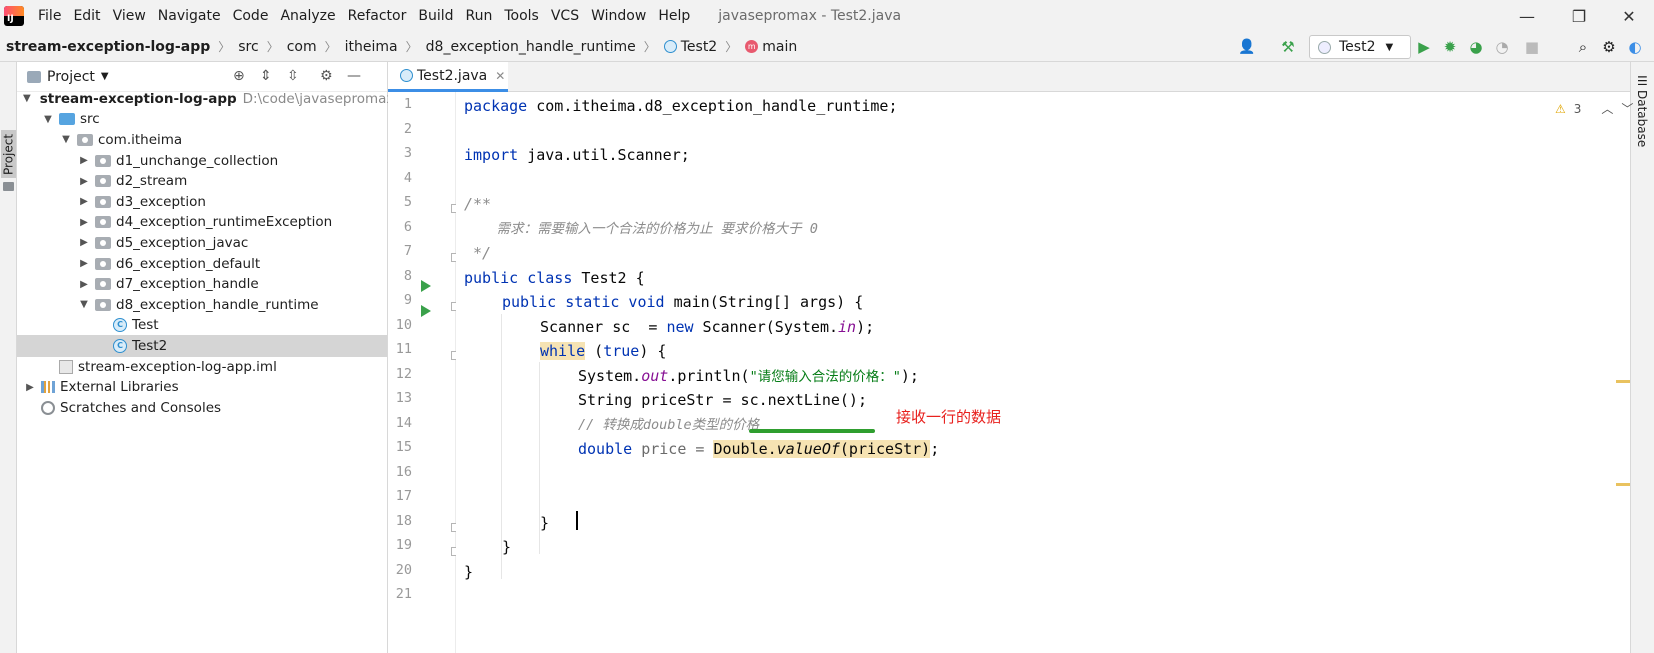 Image resolution: width=1654 pixels, height=653 pixels. What do you see at coordinates (14, 16) in the screenshot?
I see `intellij-logo-icon: IJ` at bounding box center [14, 16].